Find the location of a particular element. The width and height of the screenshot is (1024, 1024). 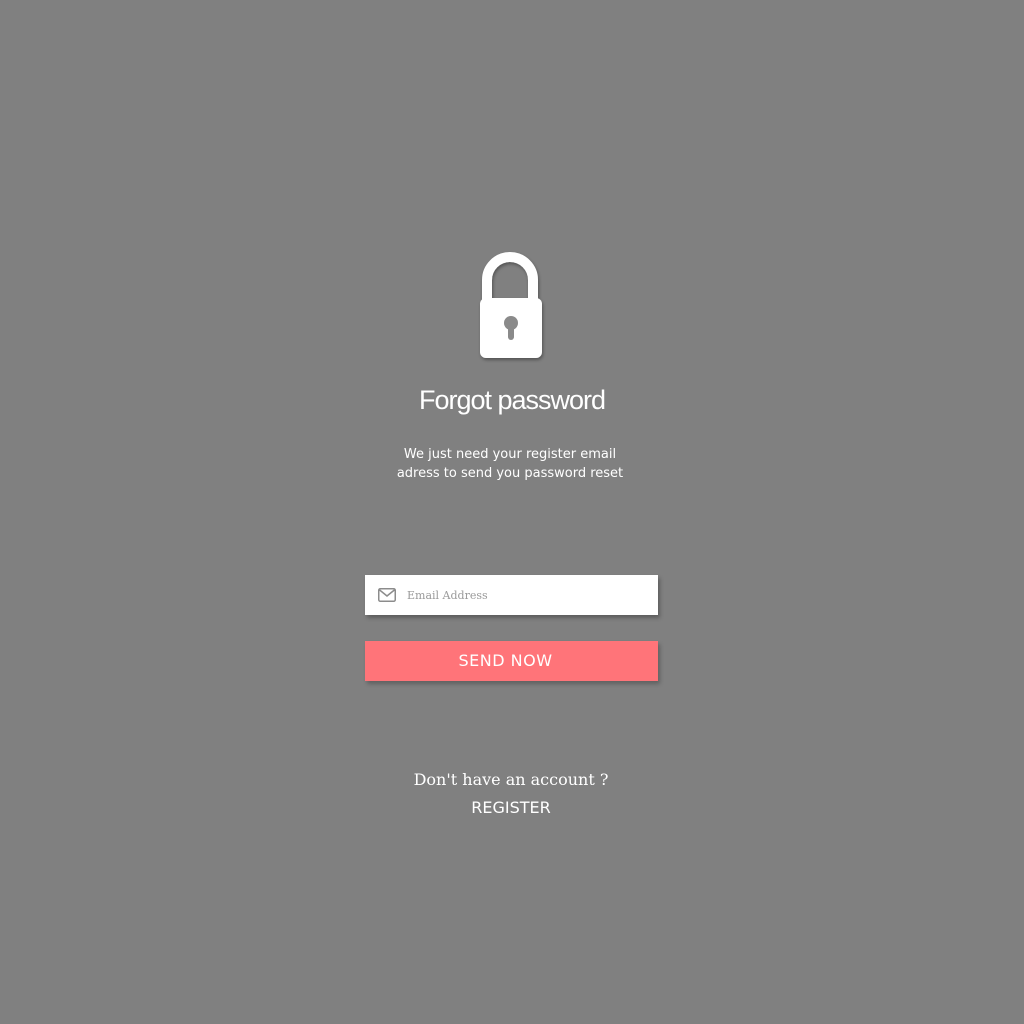

envelope-icon is located at coordinates (387, 595).